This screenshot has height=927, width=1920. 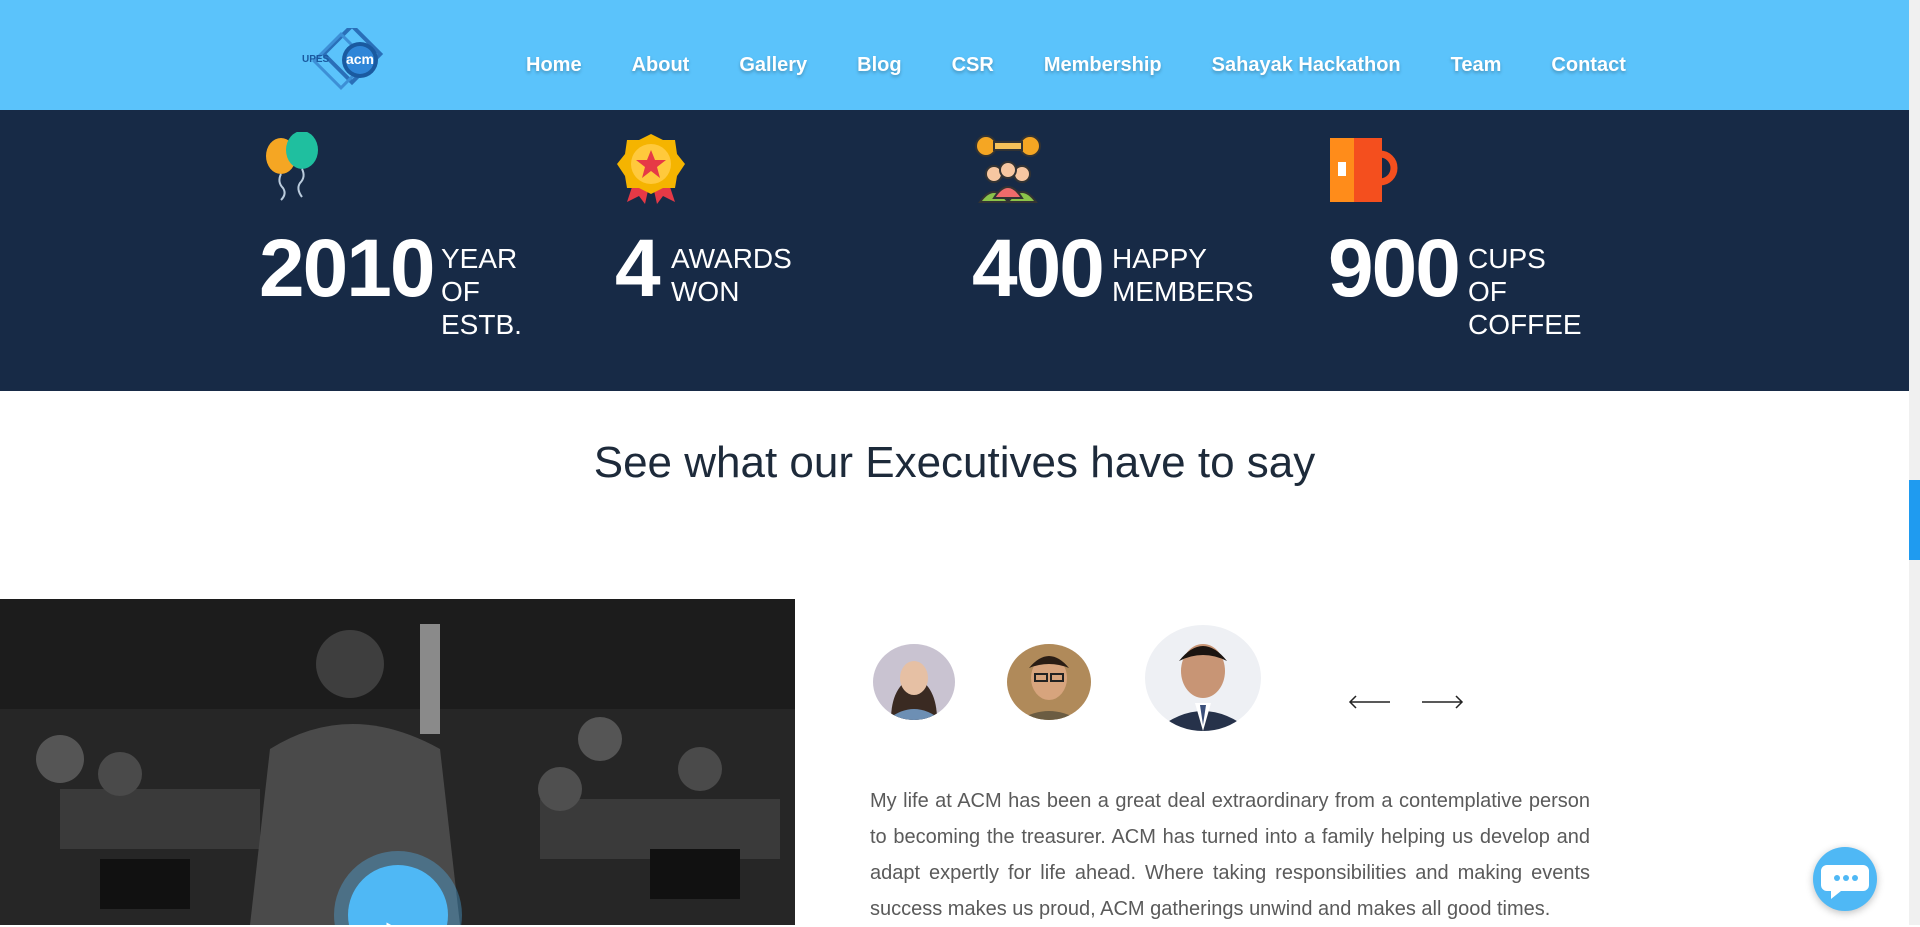 I want to click on chat-button, so click(x=1845, y=879).